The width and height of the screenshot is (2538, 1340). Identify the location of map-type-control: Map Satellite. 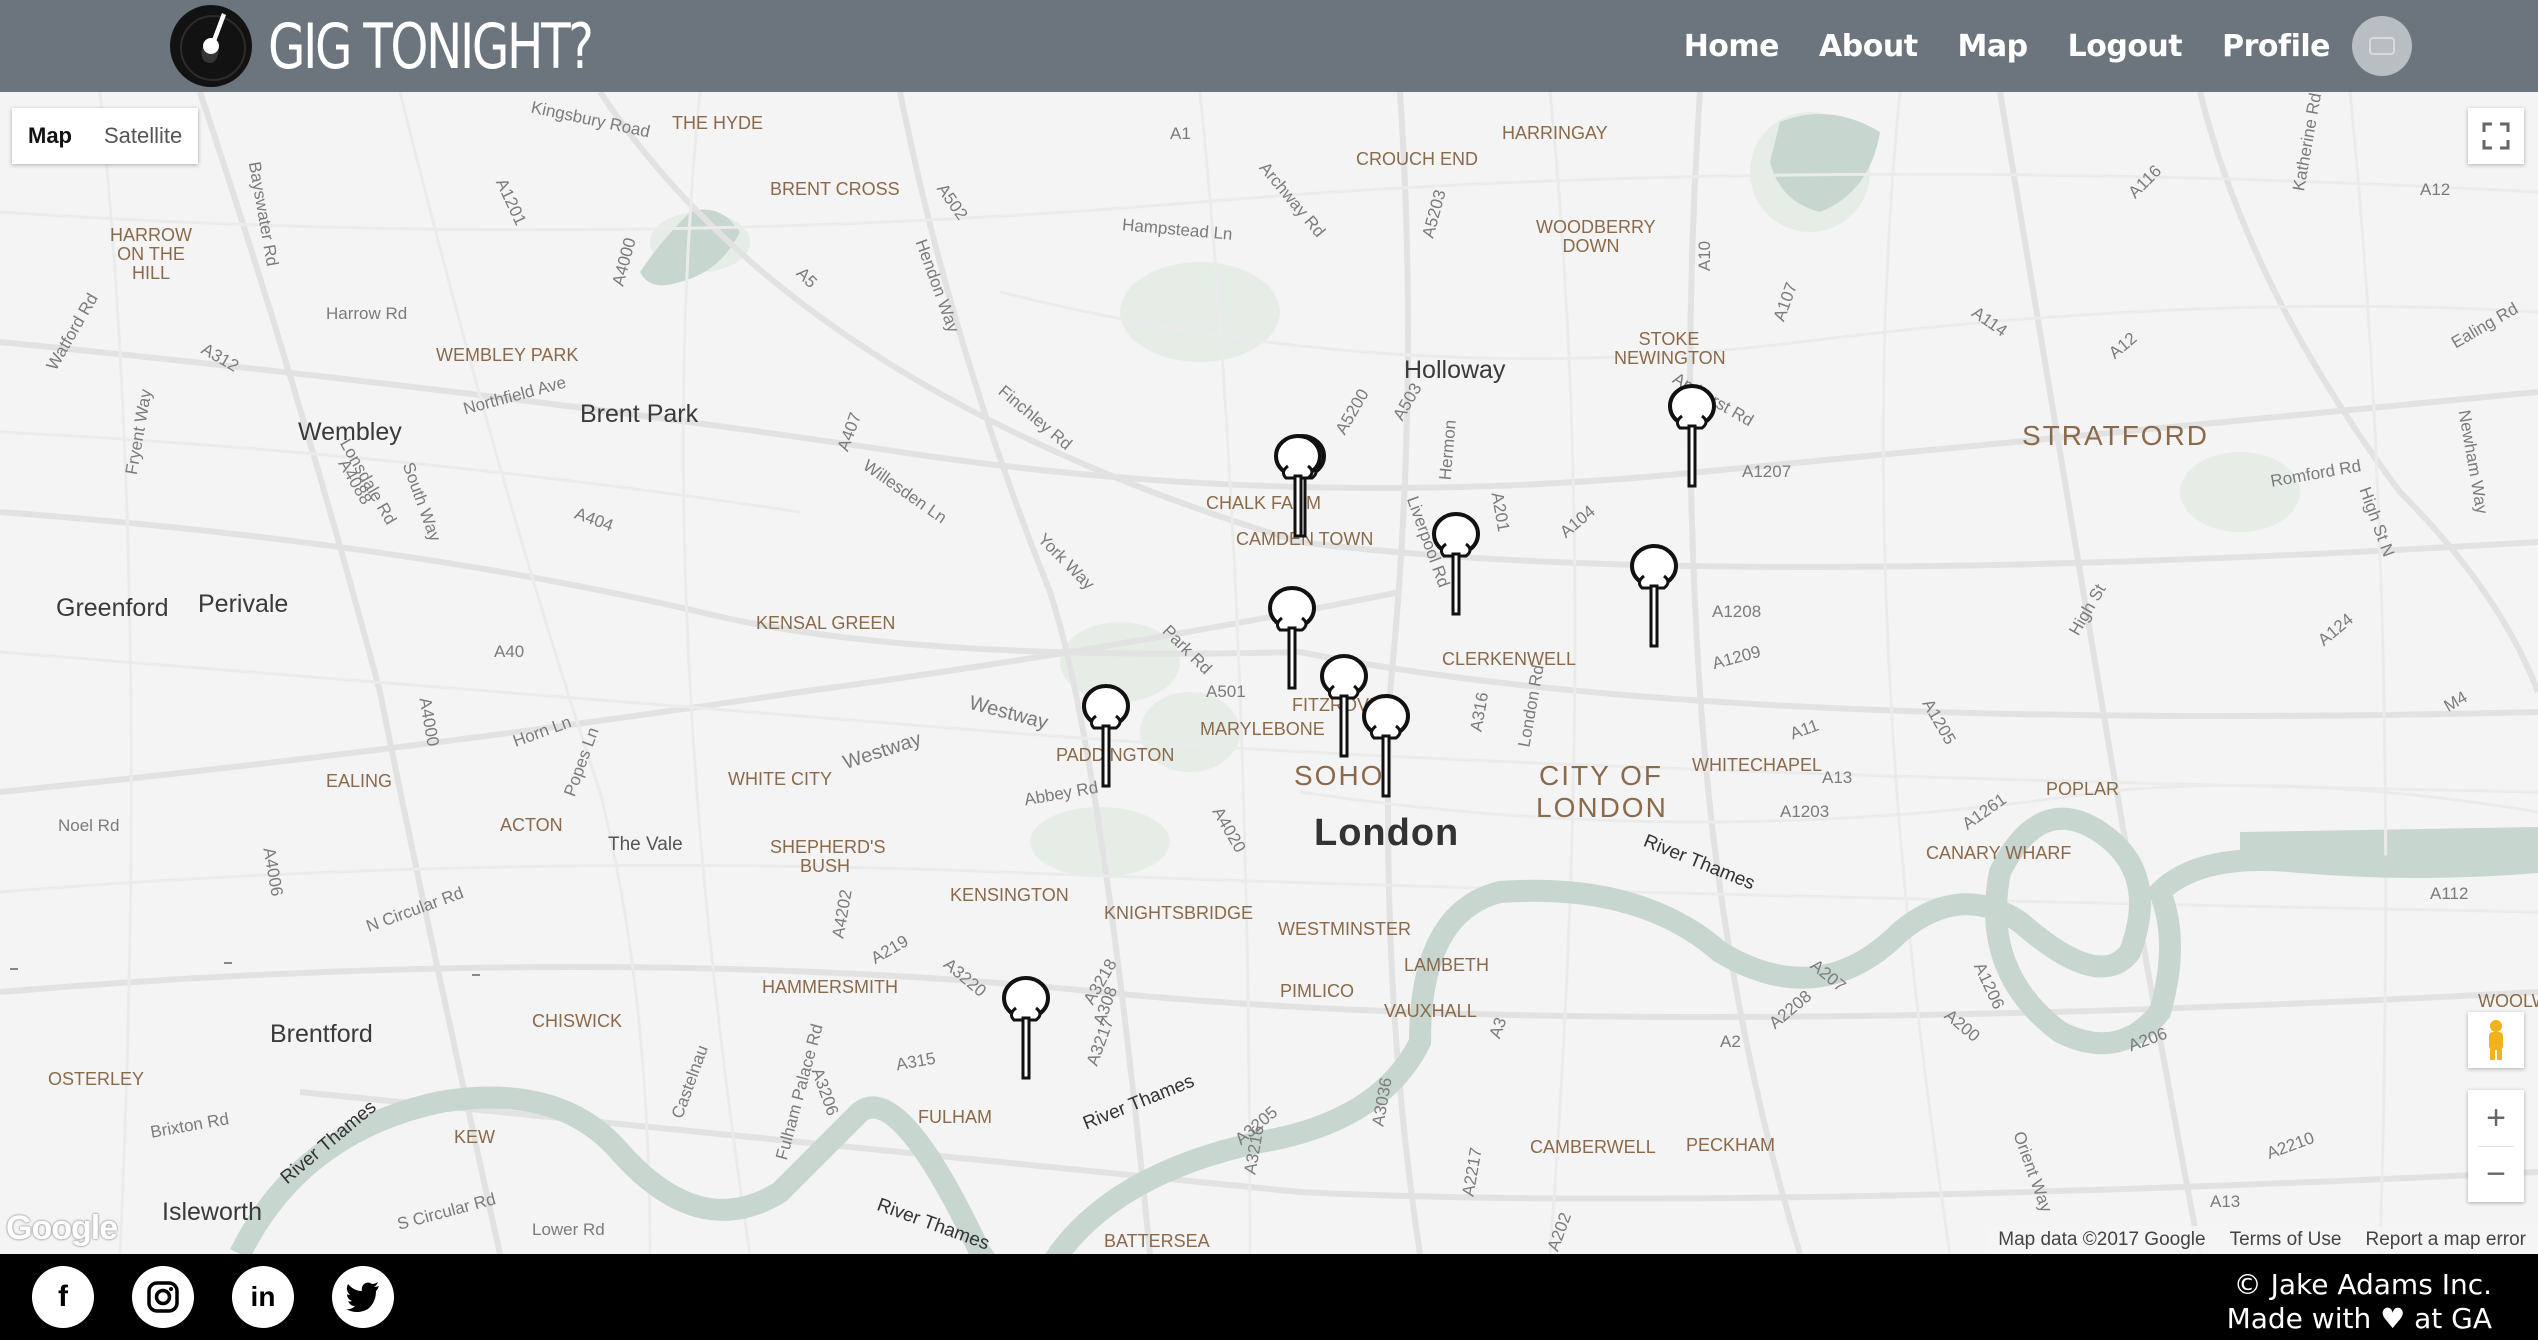
(105, 136).